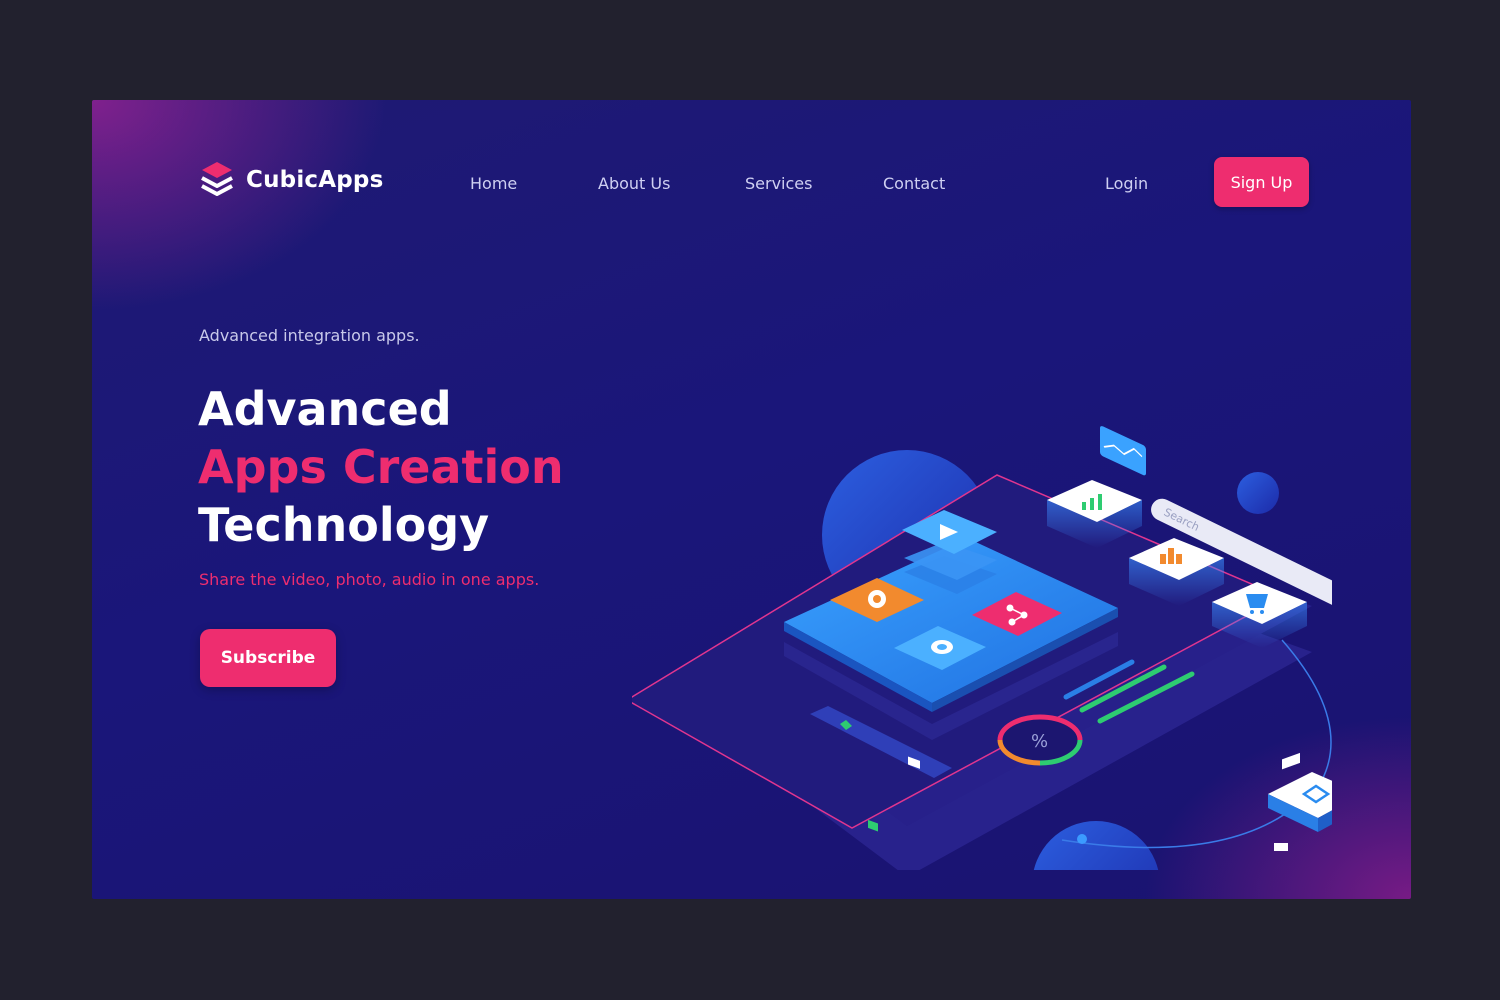 Image resolution: width=1500 pixels, height=1000 pixels. What do you see at coordinates (1261, 182) in the screenshot?
I see `signup-button: Sign Up` at bounding box center [1261, 182].